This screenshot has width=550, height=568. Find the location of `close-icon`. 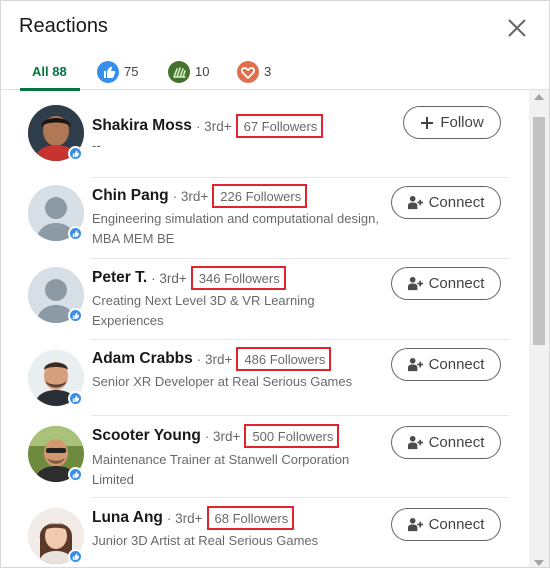

close-icon is located at coordinates (517, 28).